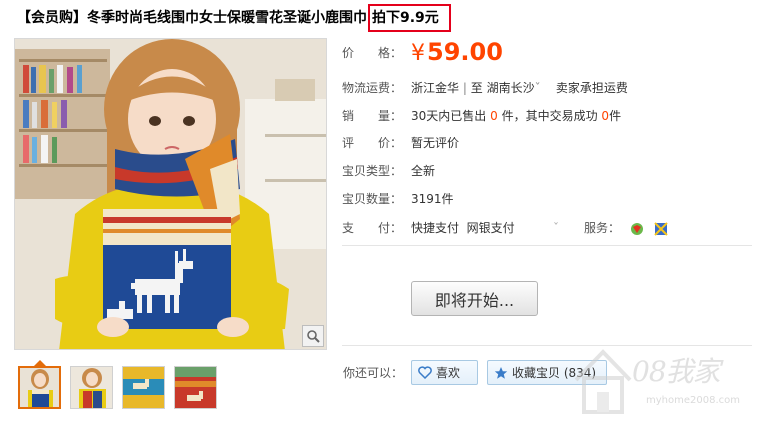 Image resolution: width=763 pixels, height=421 pixels. Describe the element at coordinates (476, 88) in the screenshot. I see `shipping-to-prefix: 至` at that location.